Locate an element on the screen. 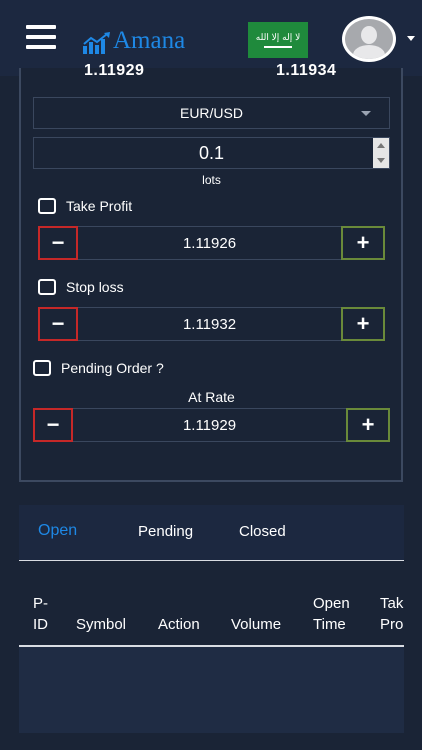 This screenshot has width=422, height=750. col-header-symbol: Symbol is located at coordinates (101, 624).